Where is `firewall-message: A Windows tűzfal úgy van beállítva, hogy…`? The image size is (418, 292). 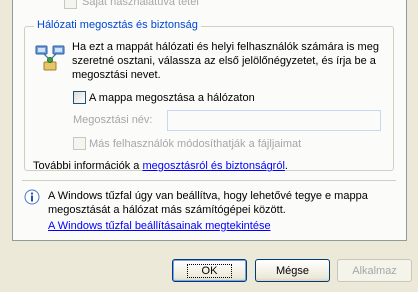
firewall-message: A Windows tűzfal úgy van beállítva, hogy… is located at coordinates (208, 203).